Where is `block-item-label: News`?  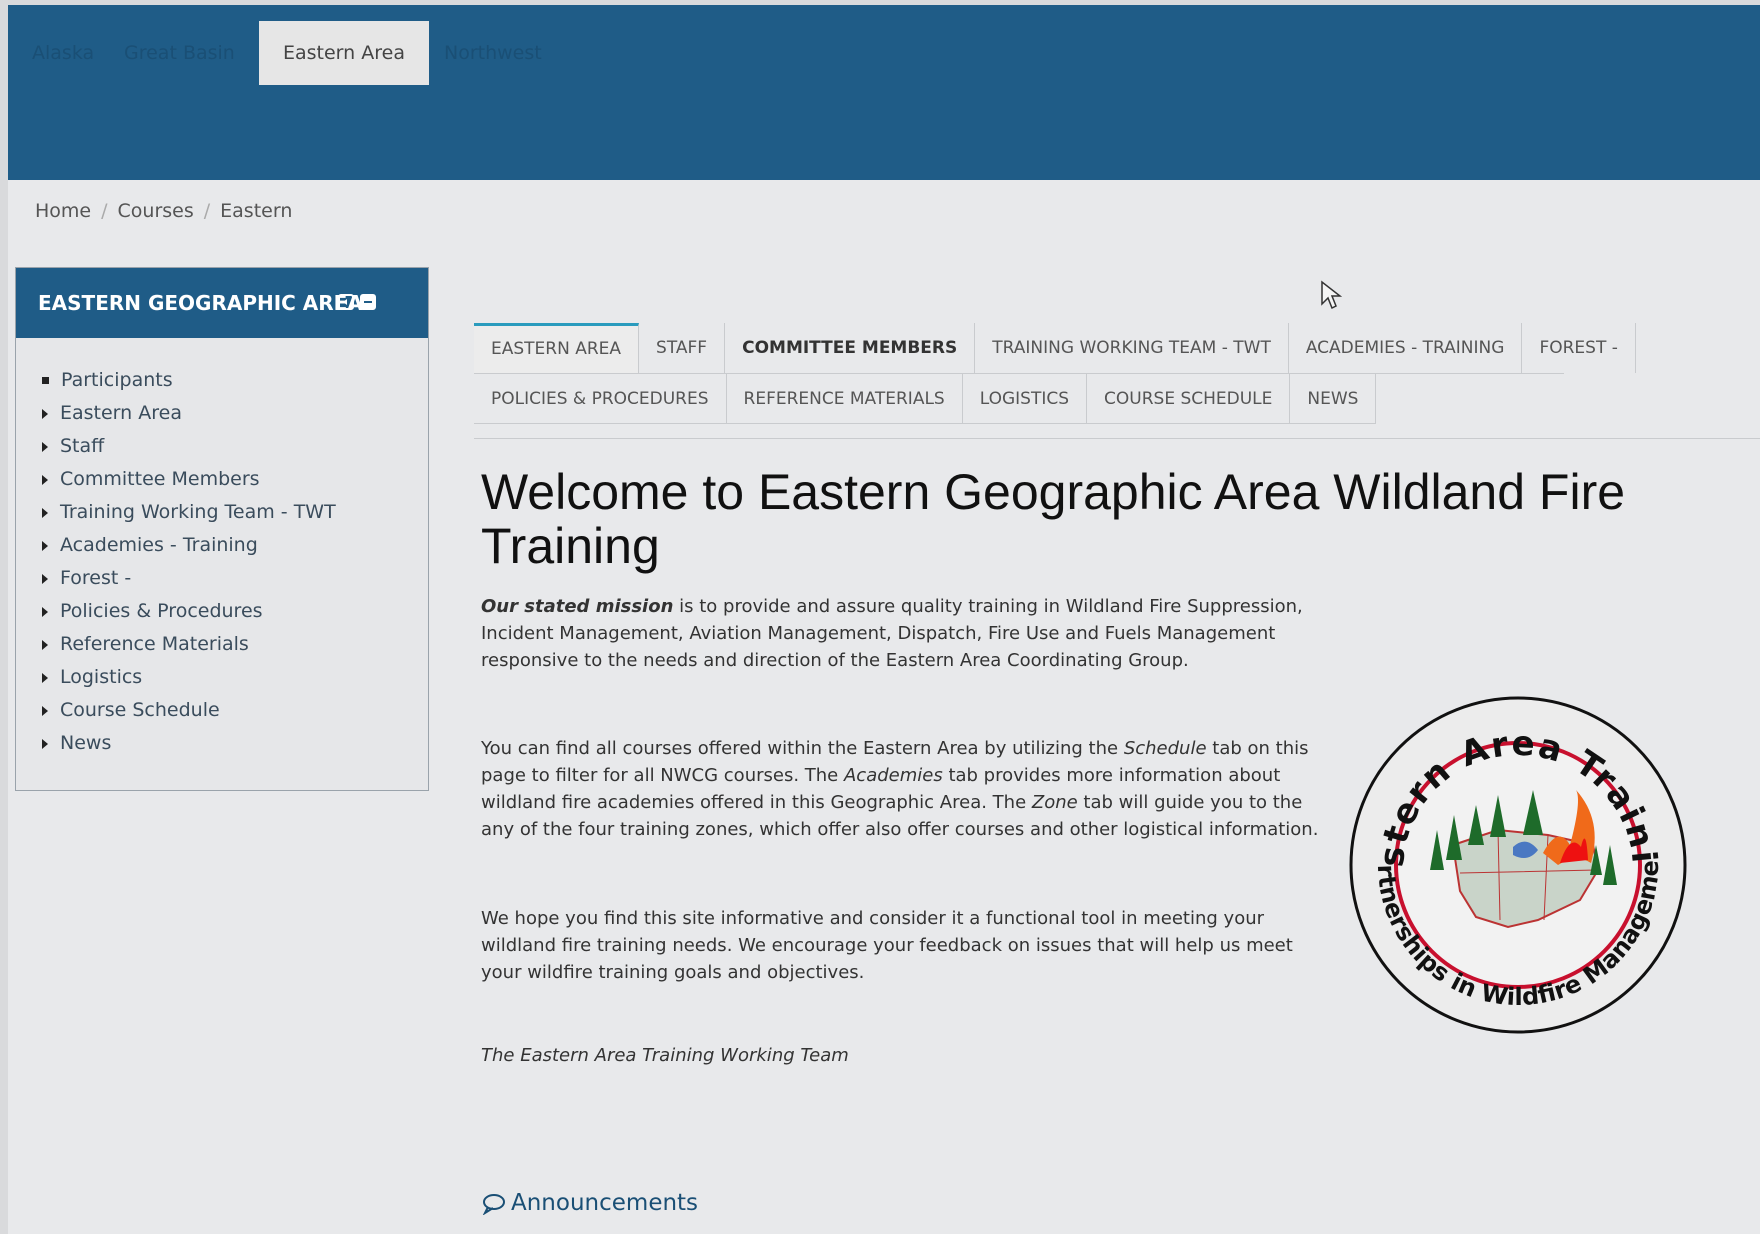 block-item-label: News is located at coordinates (86, 743).